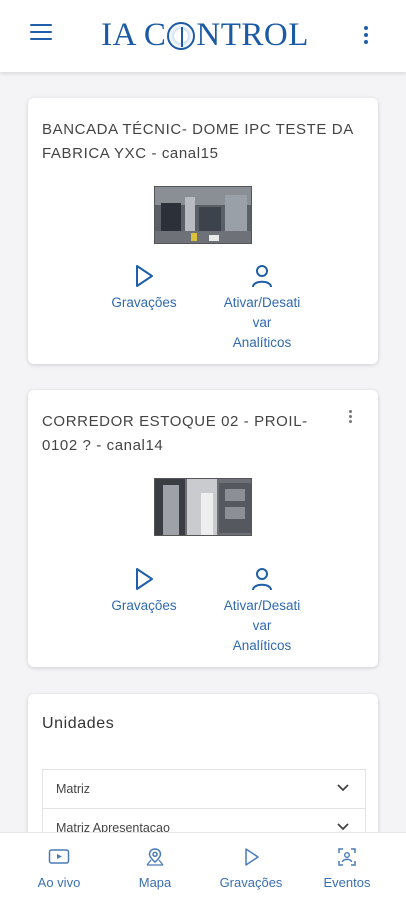  Describe the element at coordinates (204, 789) in the screenshot. I see `unit-item-matriz: Matriz` at that location.